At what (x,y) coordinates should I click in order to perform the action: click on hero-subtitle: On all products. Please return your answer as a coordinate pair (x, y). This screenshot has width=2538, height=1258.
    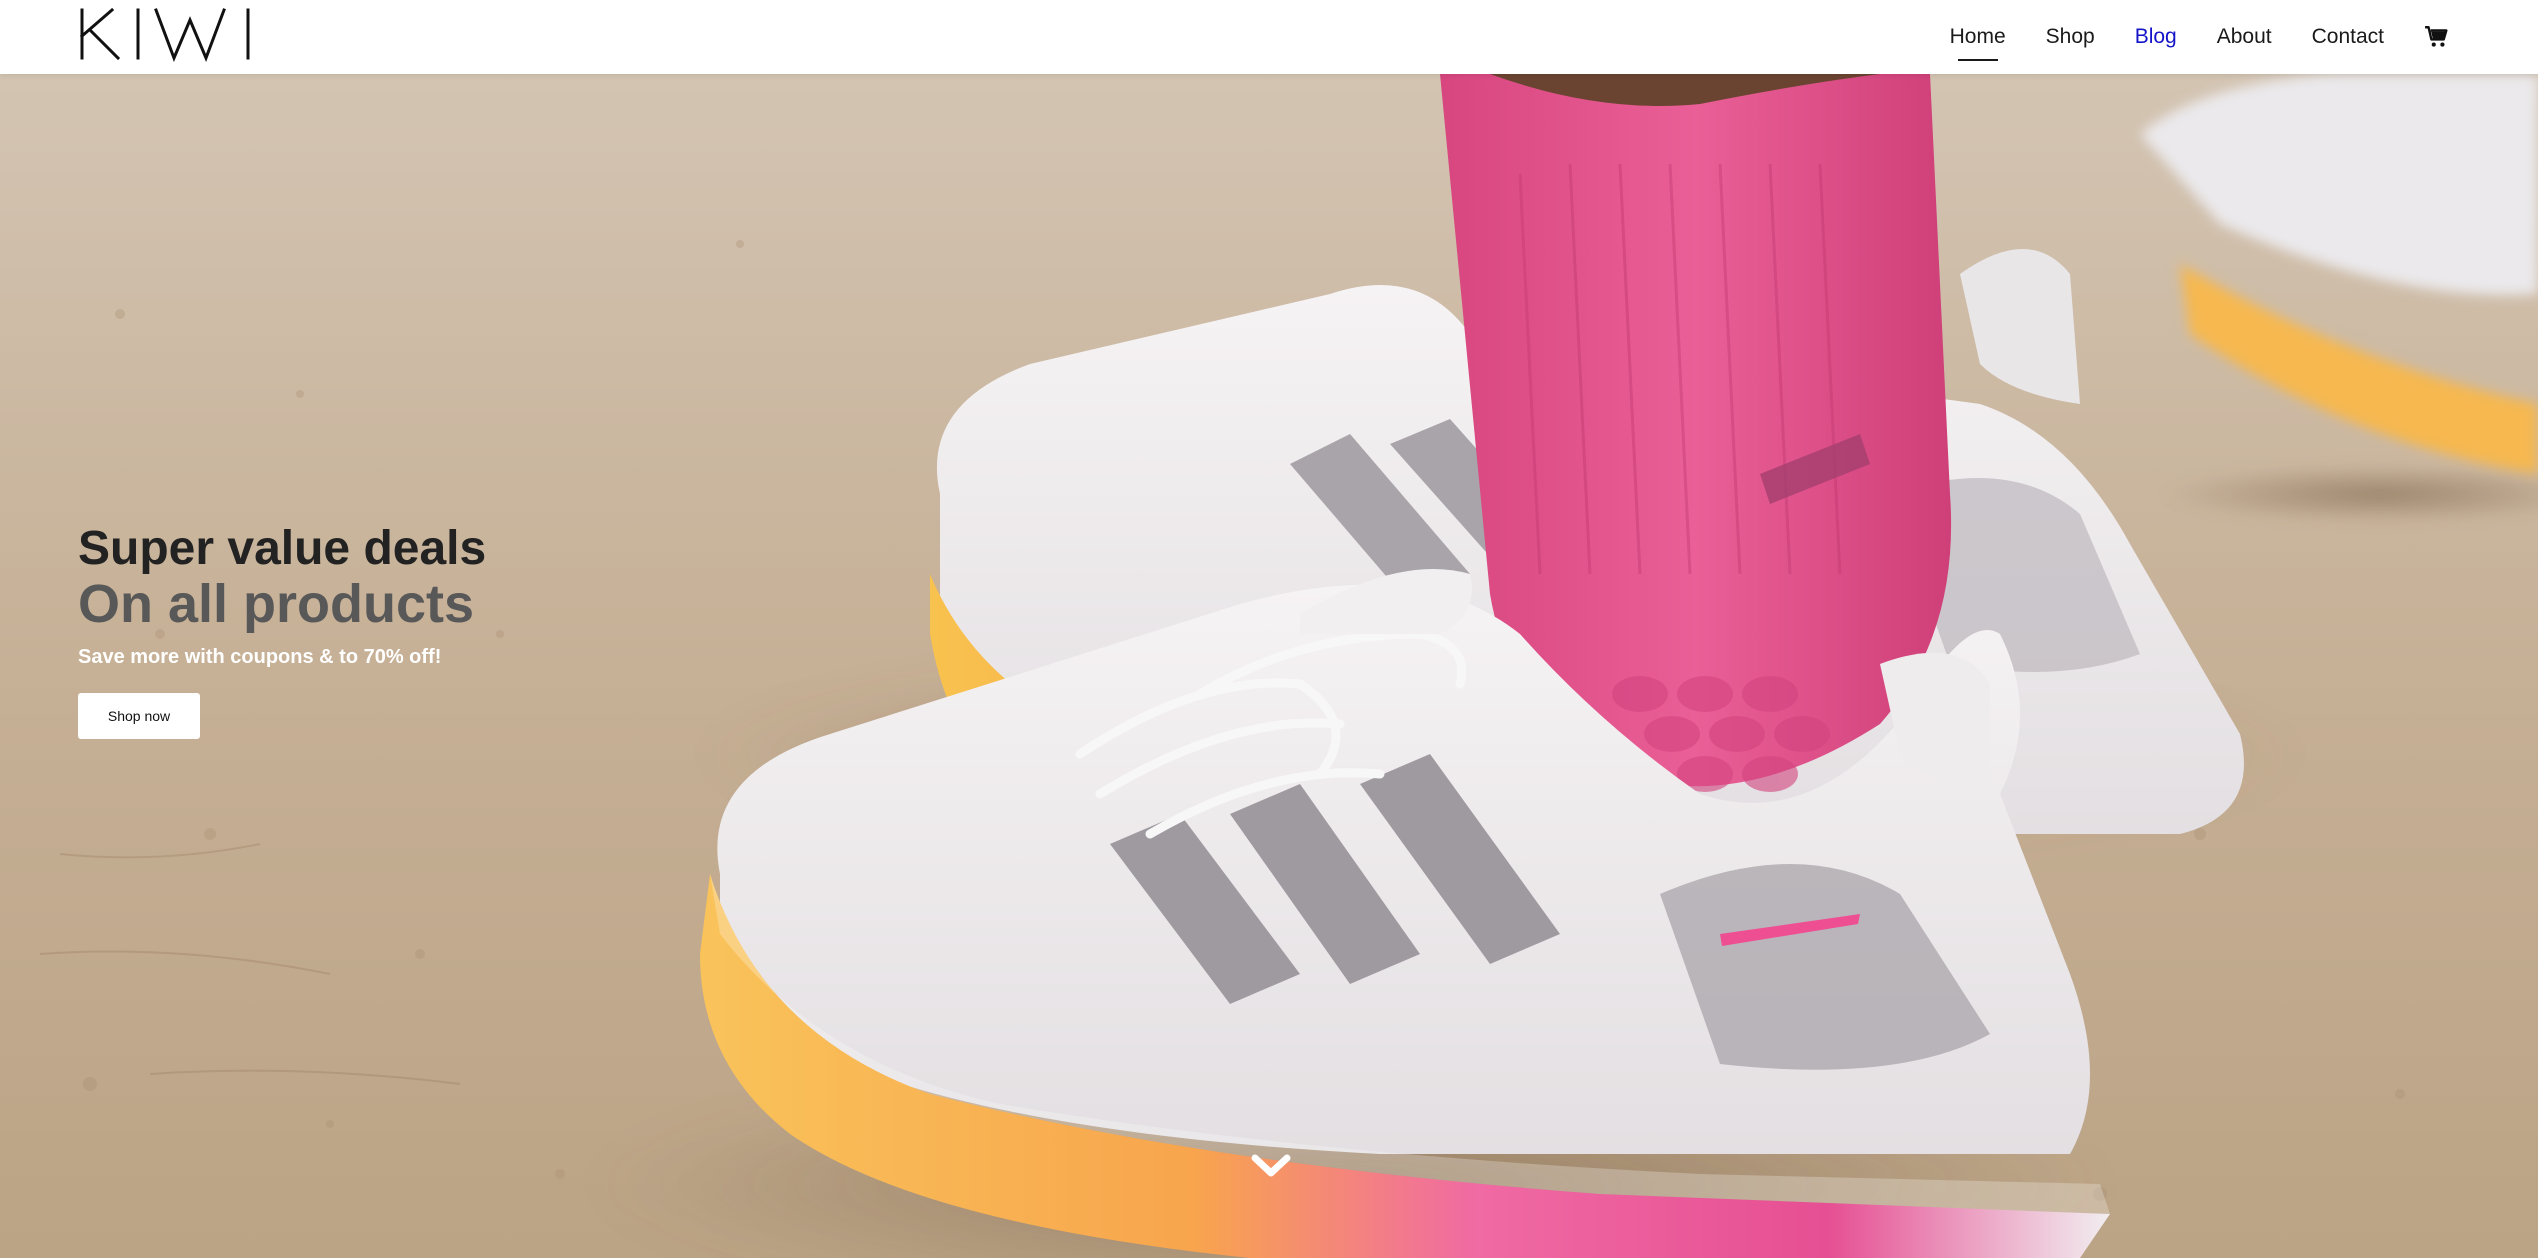
    Looking at the image, I should click on (276, 604).